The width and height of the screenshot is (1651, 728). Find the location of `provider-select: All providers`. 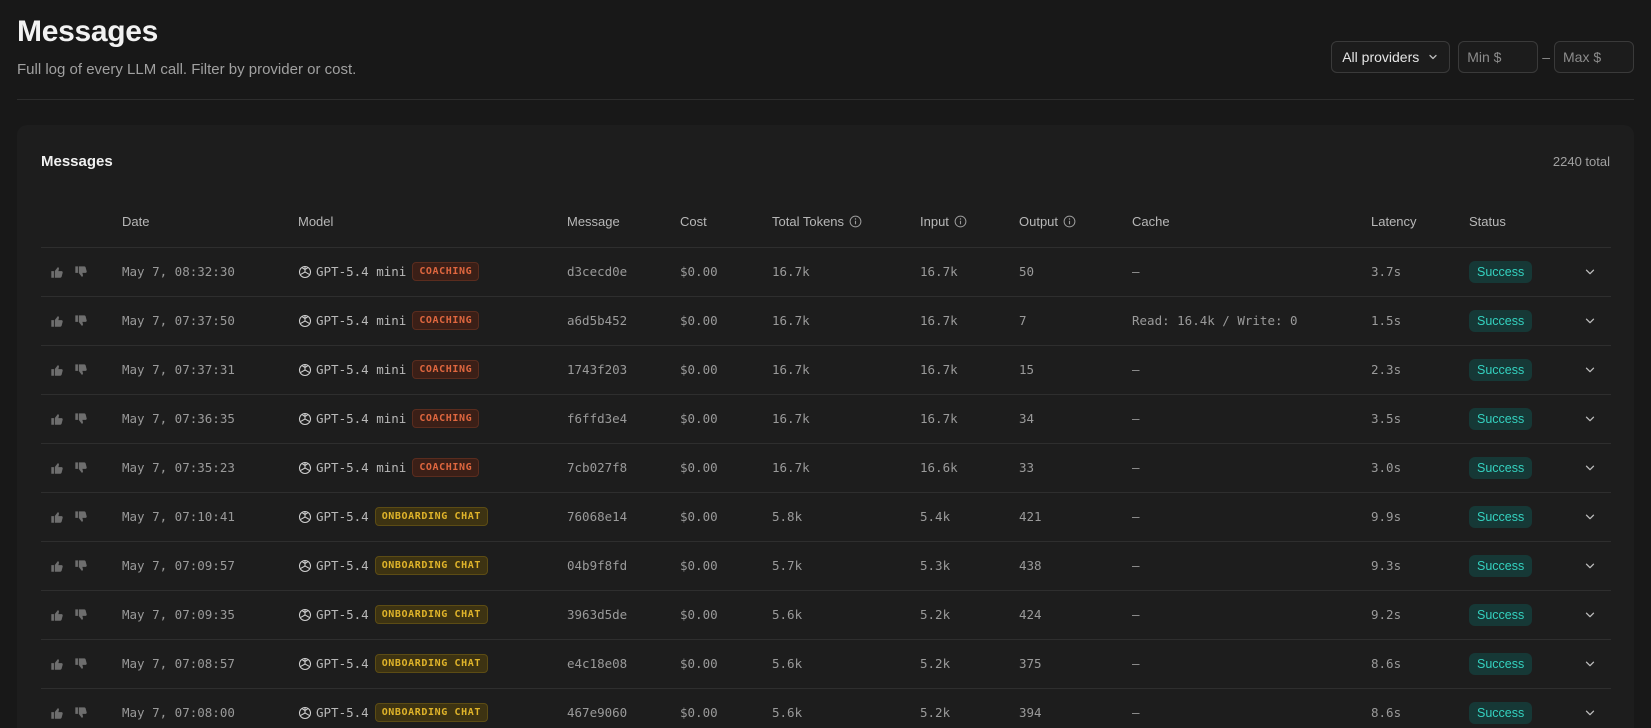

provider-select: All providers is located at coordinates (1391, 57).